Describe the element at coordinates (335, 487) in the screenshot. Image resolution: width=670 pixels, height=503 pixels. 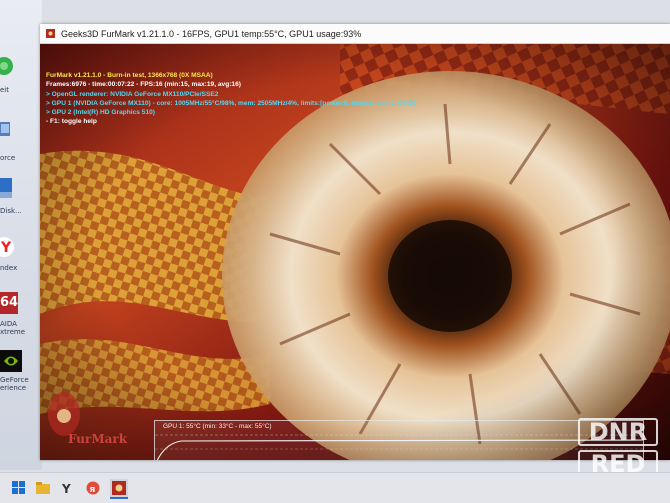
I see `taskbar: Y я` at that location.